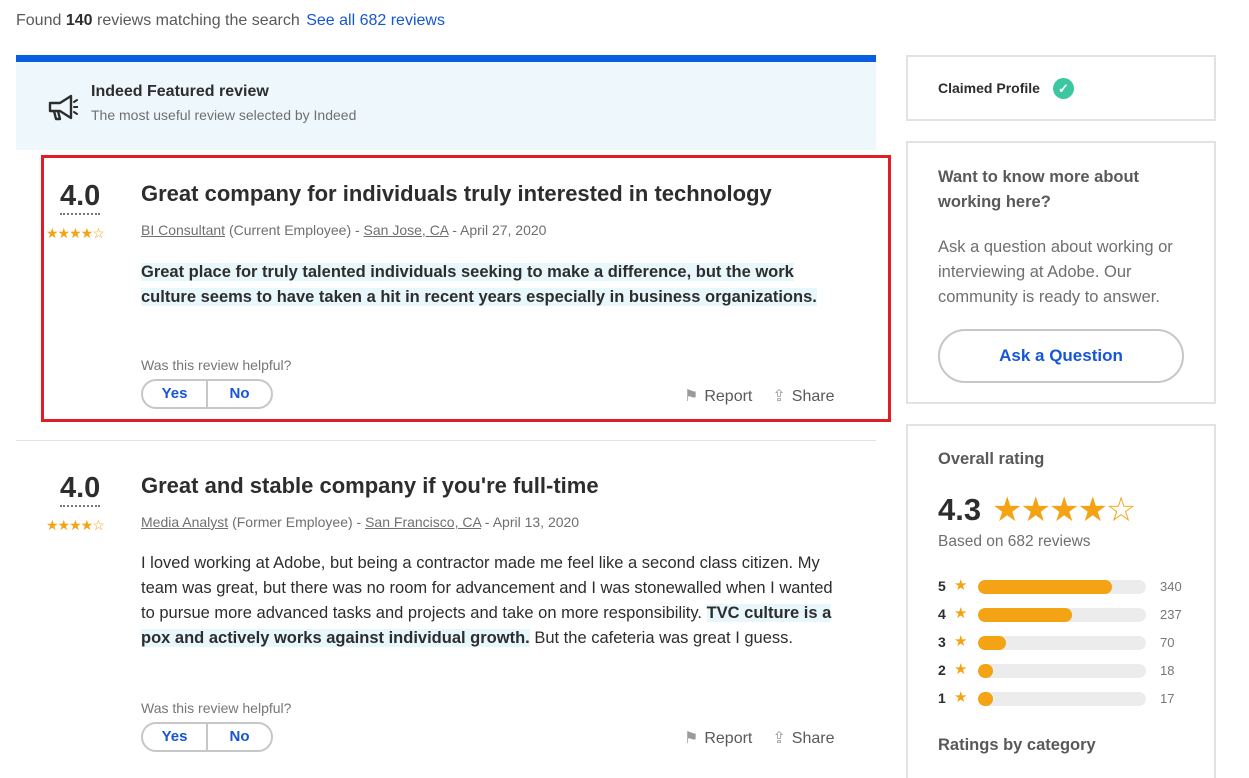 The width and height of the screenshot is (1249, 778). What do you see at coordinates (238, 737) in the screenshot?
I see `helpful-no-button: No` at bounding box center [238, 737].